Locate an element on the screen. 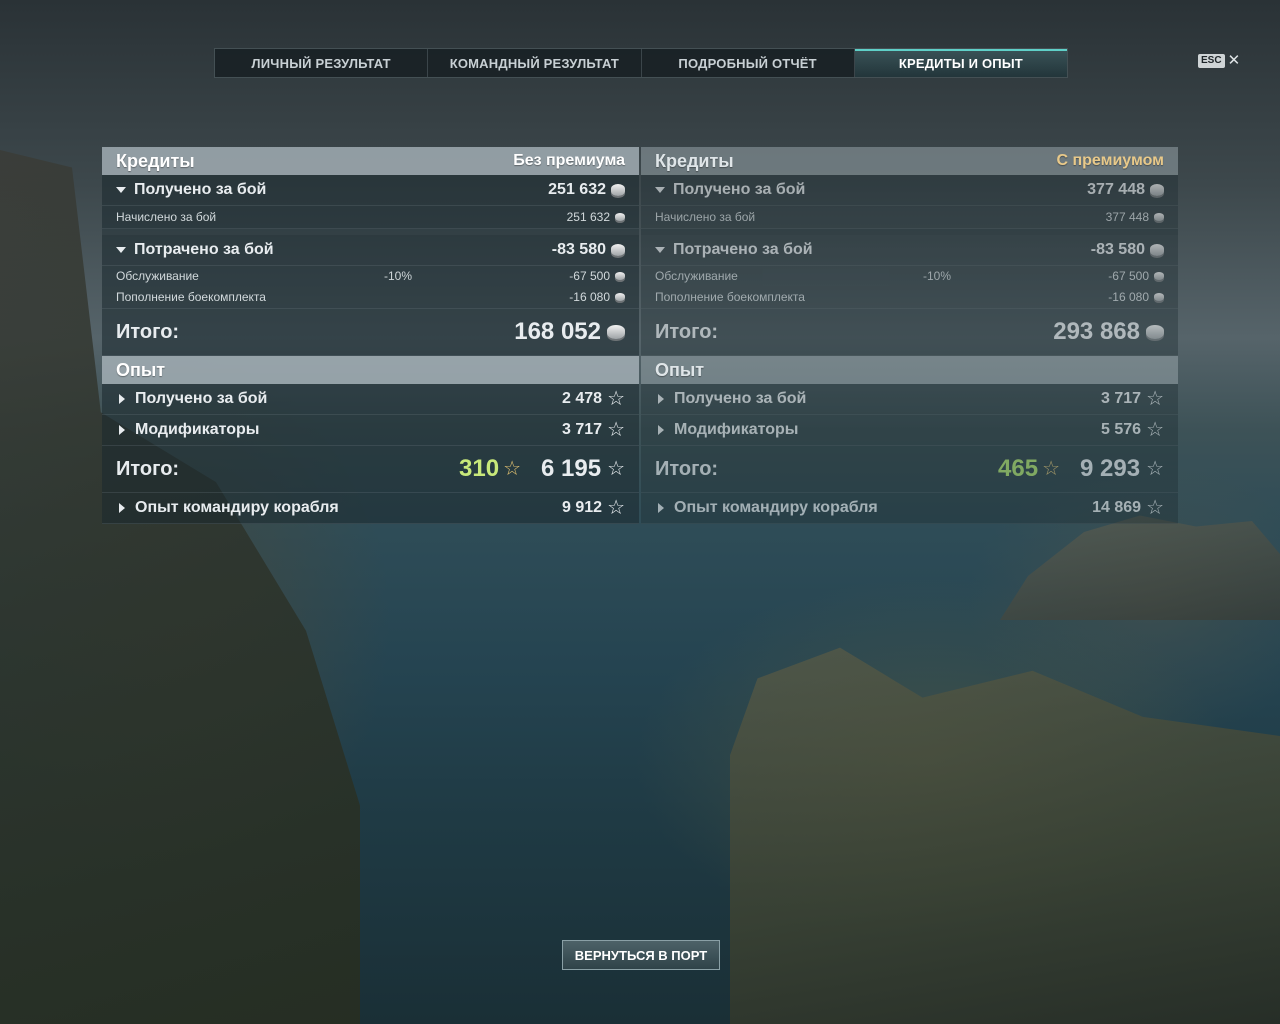  service-cost-value: -67 500 is located at coordinates (589, 276).